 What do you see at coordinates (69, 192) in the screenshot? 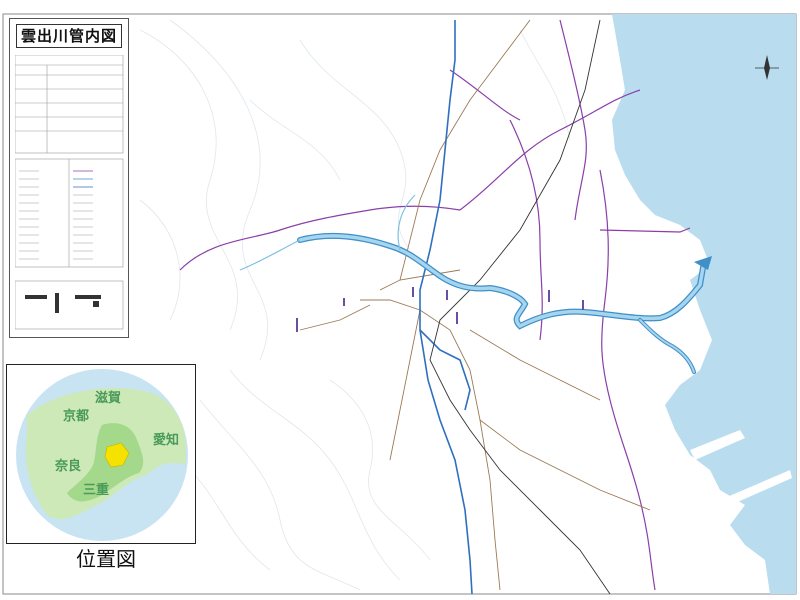
I see `legend-table` at bounding box center [69, 192].